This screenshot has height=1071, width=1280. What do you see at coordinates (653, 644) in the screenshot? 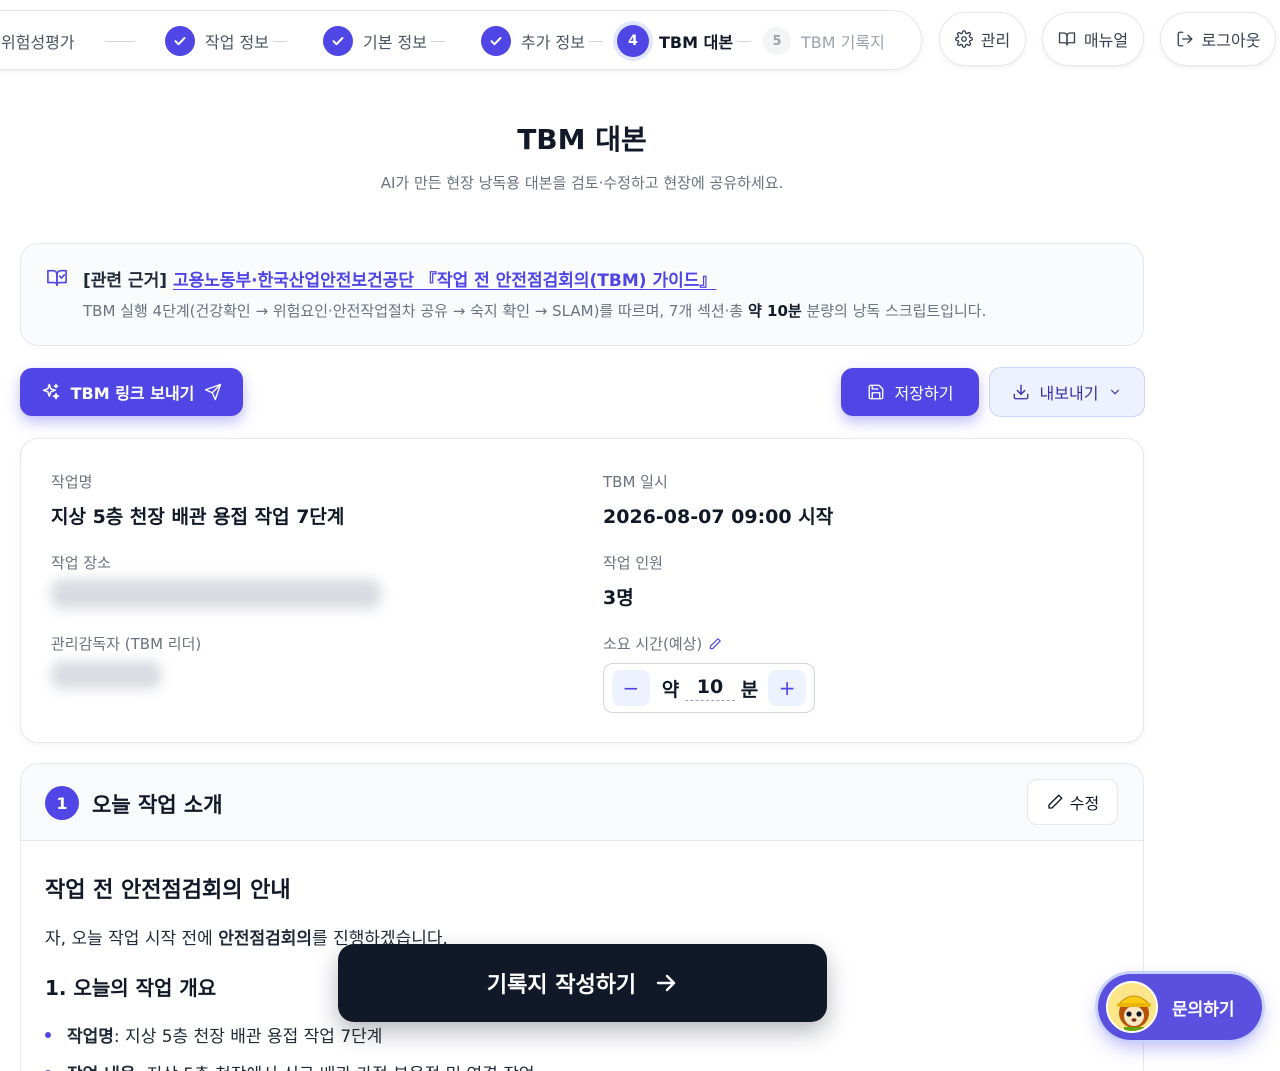
I see `duration-label: 소요 시간(예상)` at bounding box center [653, 644].